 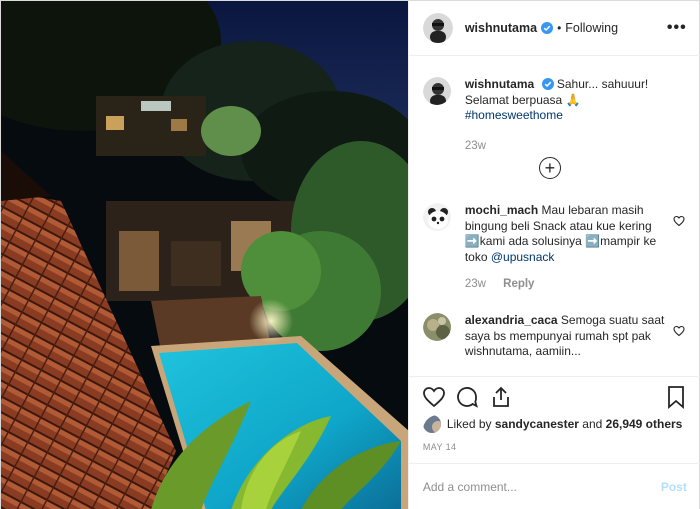 I want to click on comment-text: kami ada solusinya, so click(x=532, y=241).